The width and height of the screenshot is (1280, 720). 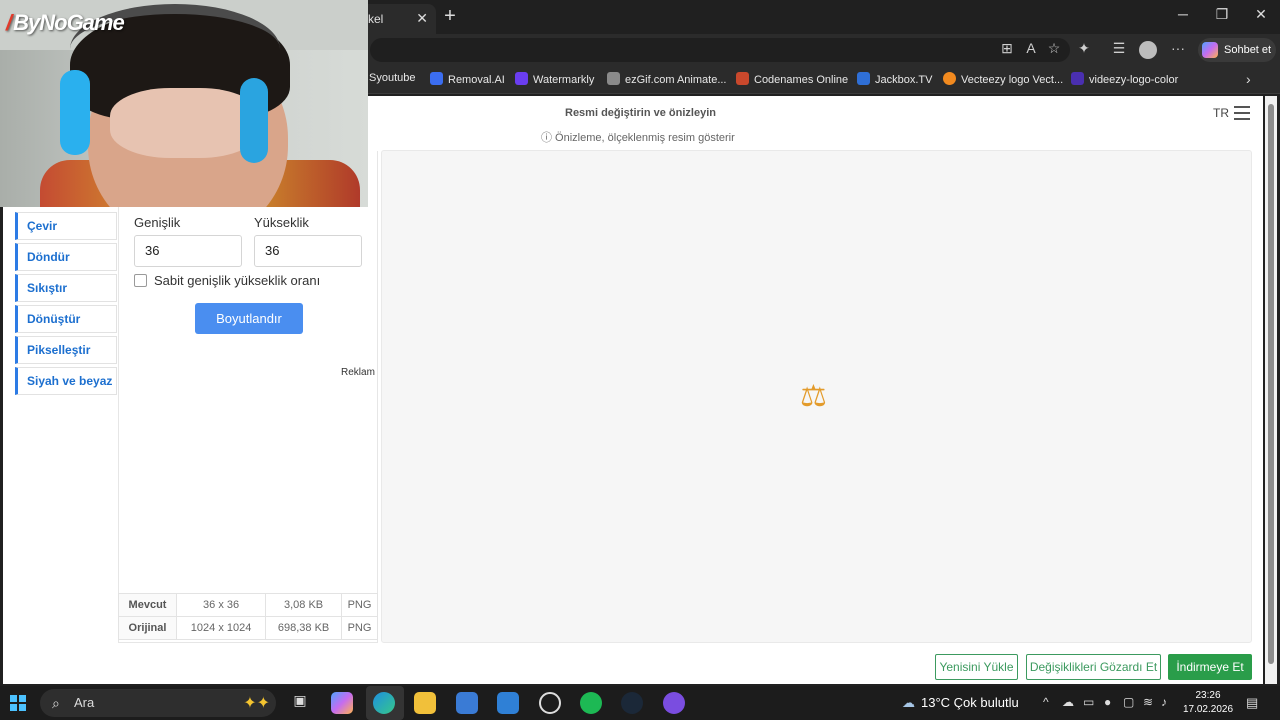 I want to click on bookmark-item: Jackbox.TV, so click(x=894, y=79).